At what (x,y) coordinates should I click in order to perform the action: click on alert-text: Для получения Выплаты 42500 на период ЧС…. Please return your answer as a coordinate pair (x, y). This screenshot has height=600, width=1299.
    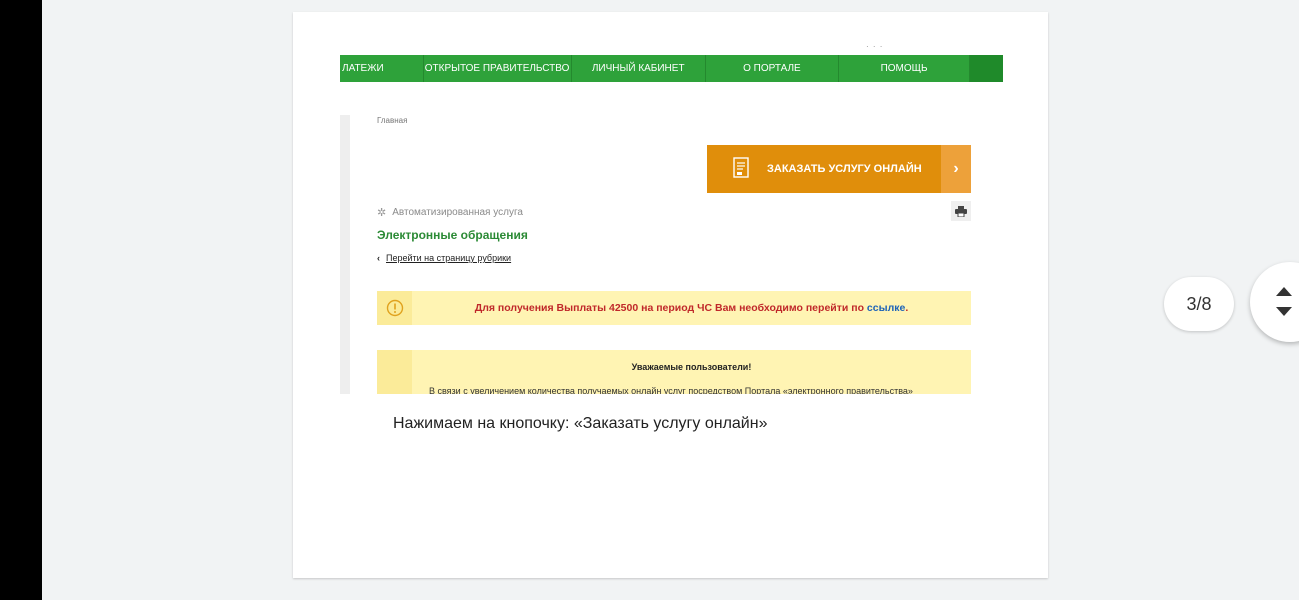
    Looking at the image, I should click on (691, 308).